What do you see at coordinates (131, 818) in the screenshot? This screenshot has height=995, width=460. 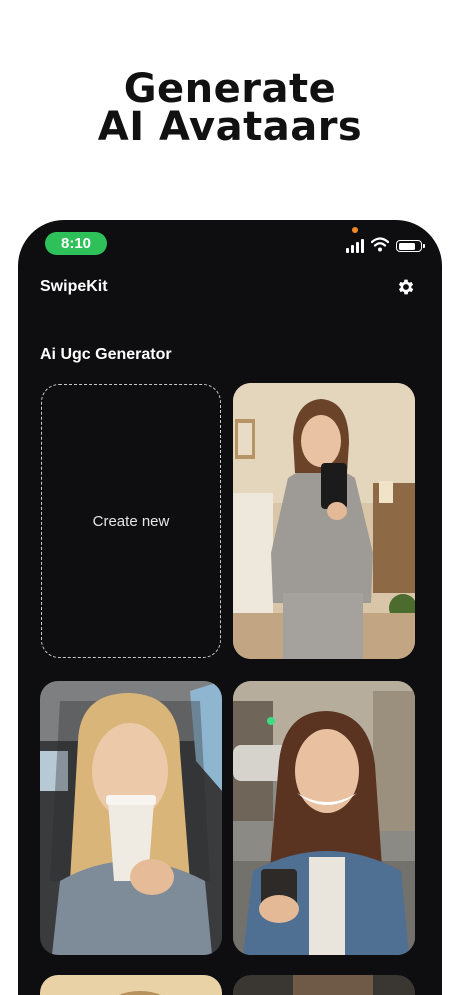 I see `avatar-coffee-car` at bounding box center [131, 818].